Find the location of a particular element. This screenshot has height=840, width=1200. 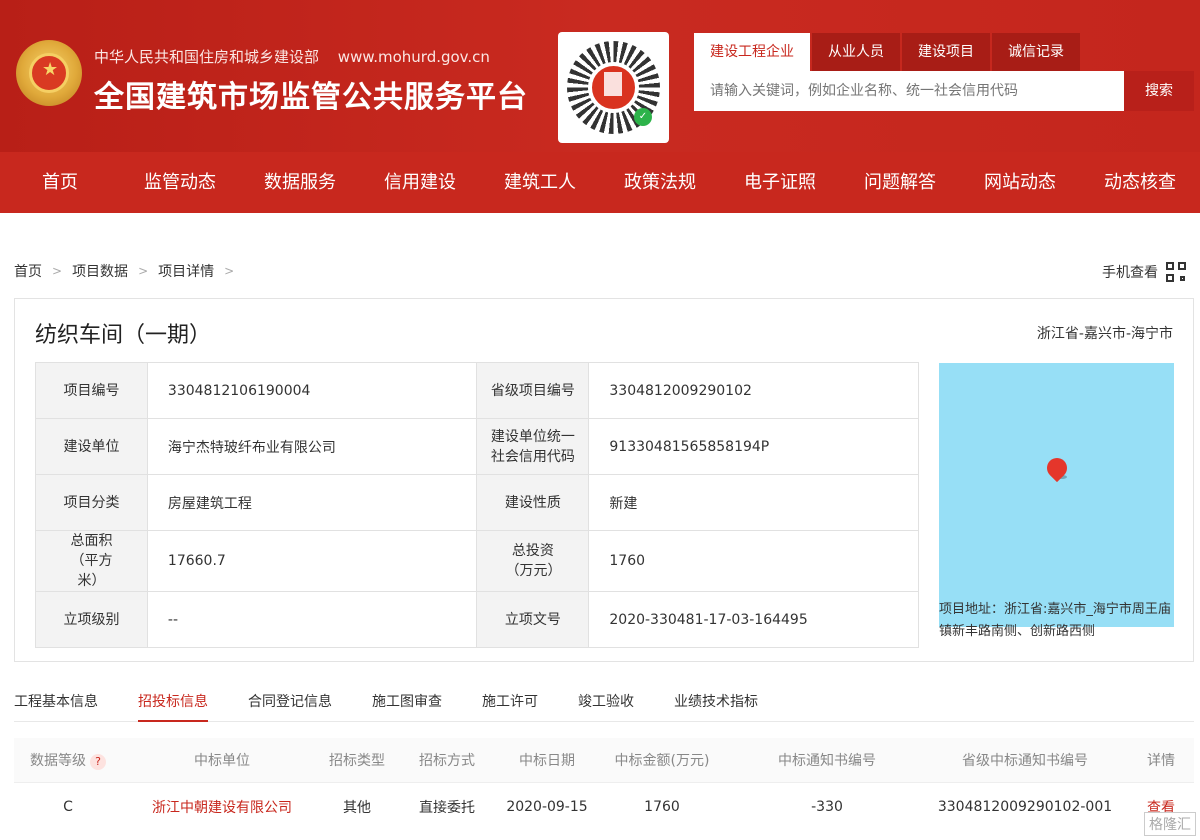

help-icon: ? is located at coordinates (98, 761).